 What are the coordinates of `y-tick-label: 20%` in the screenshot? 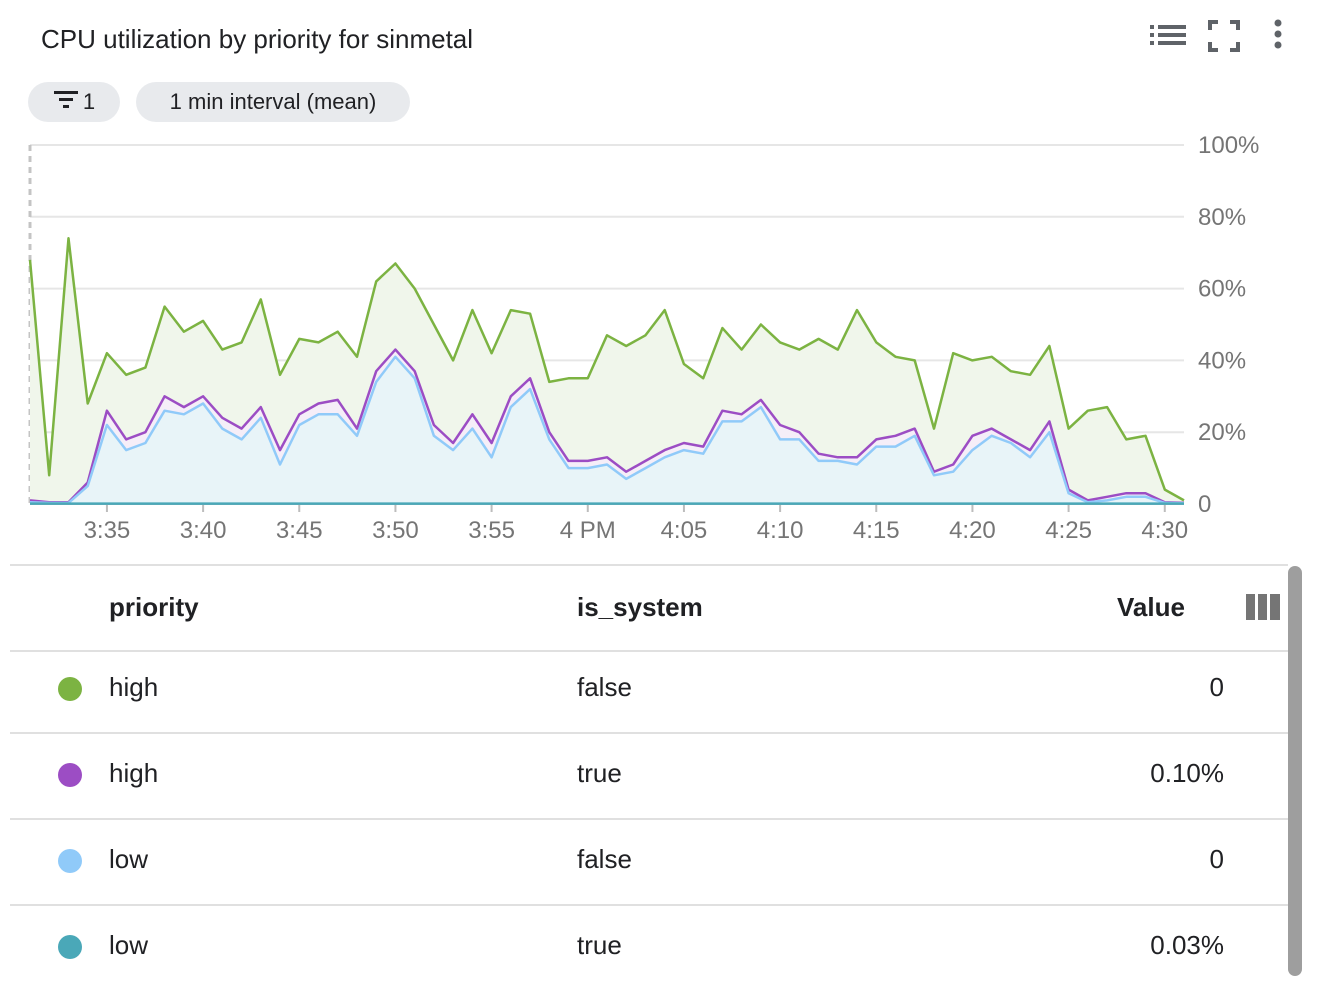 It's located at (1222, 432).